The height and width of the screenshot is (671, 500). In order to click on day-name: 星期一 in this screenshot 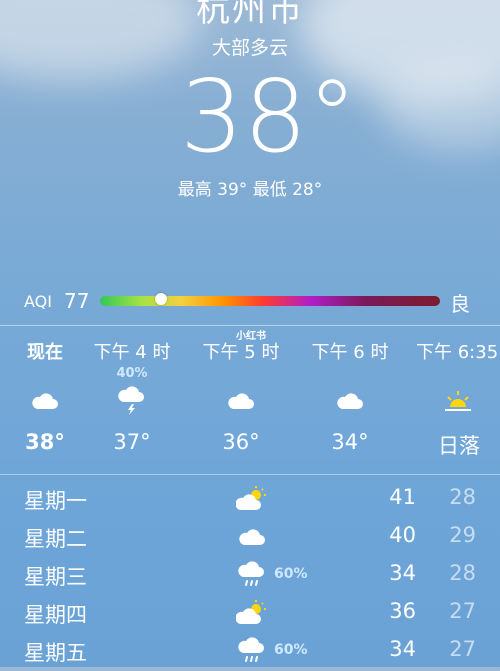, I will do `click(55, 501)`.